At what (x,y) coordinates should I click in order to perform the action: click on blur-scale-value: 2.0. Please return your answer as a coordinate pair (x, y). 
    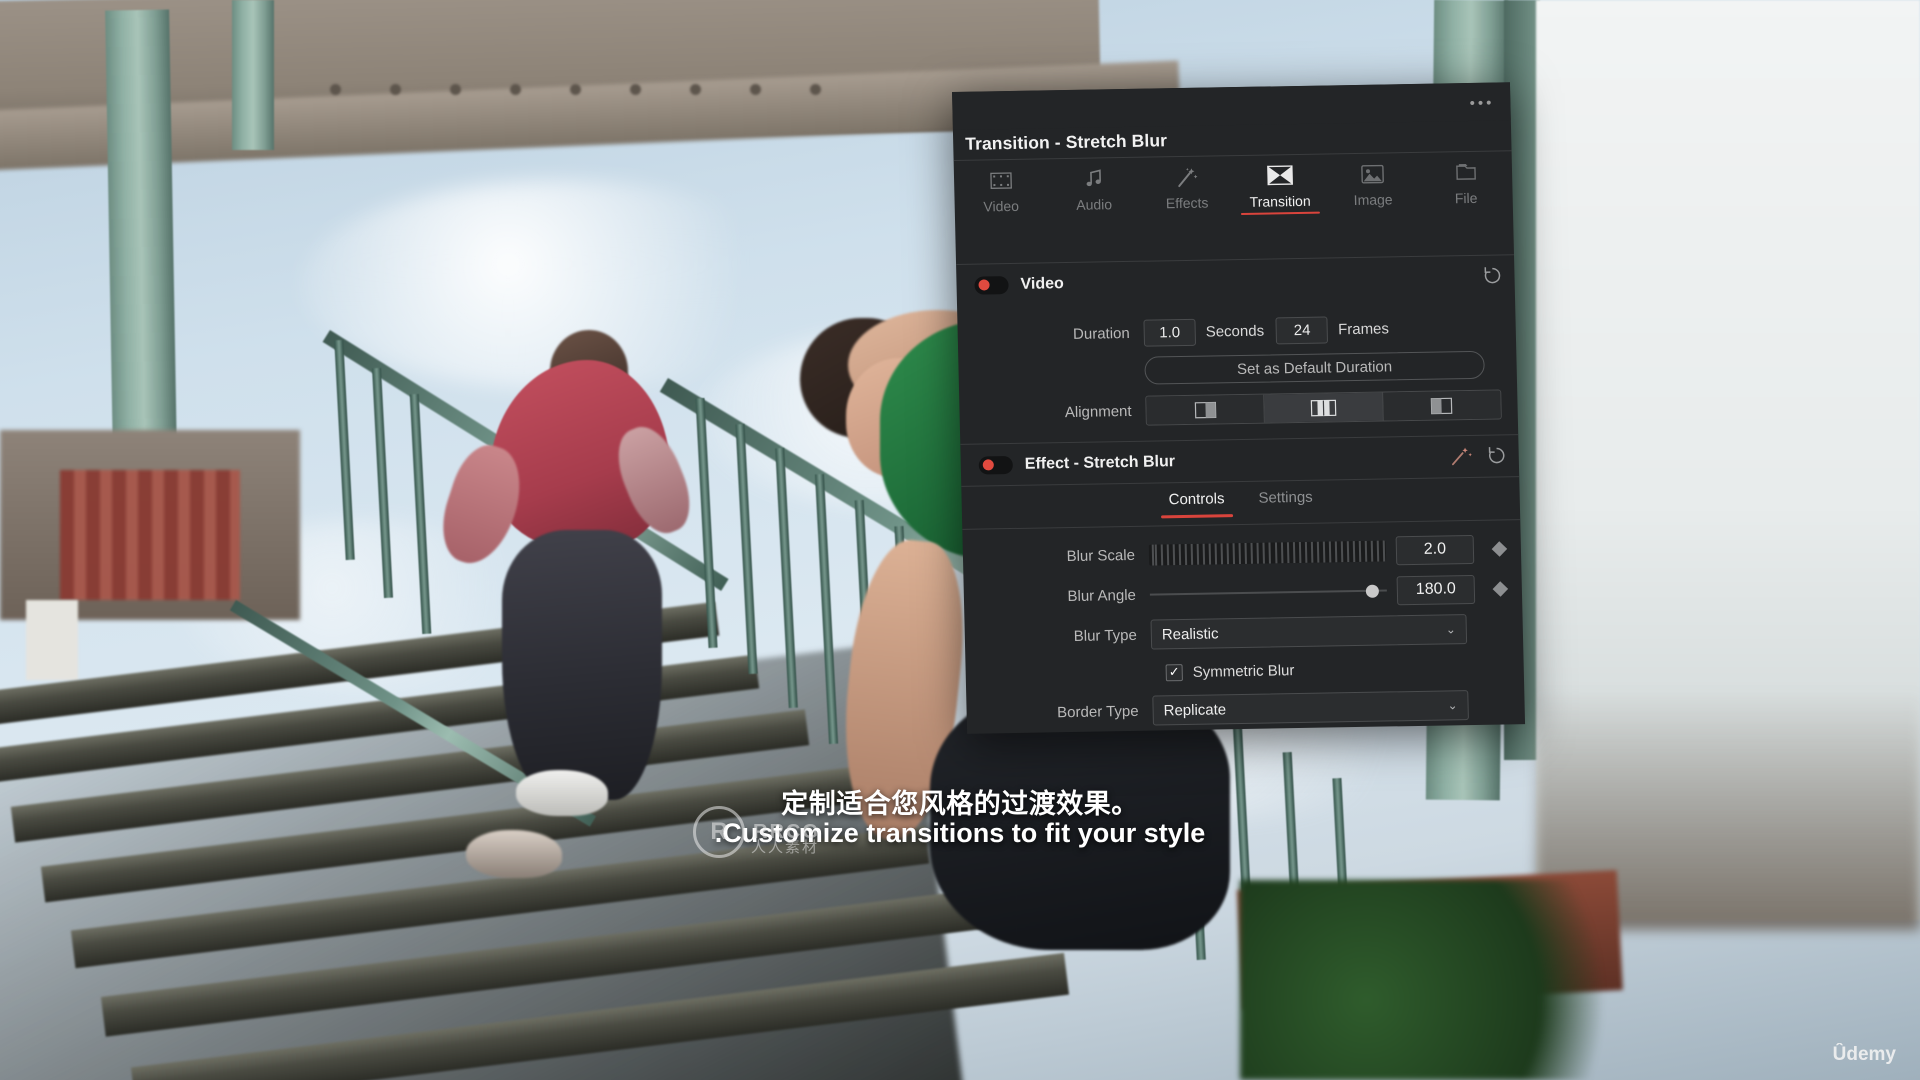
    Looking at the image, I should click on (1435, 549).